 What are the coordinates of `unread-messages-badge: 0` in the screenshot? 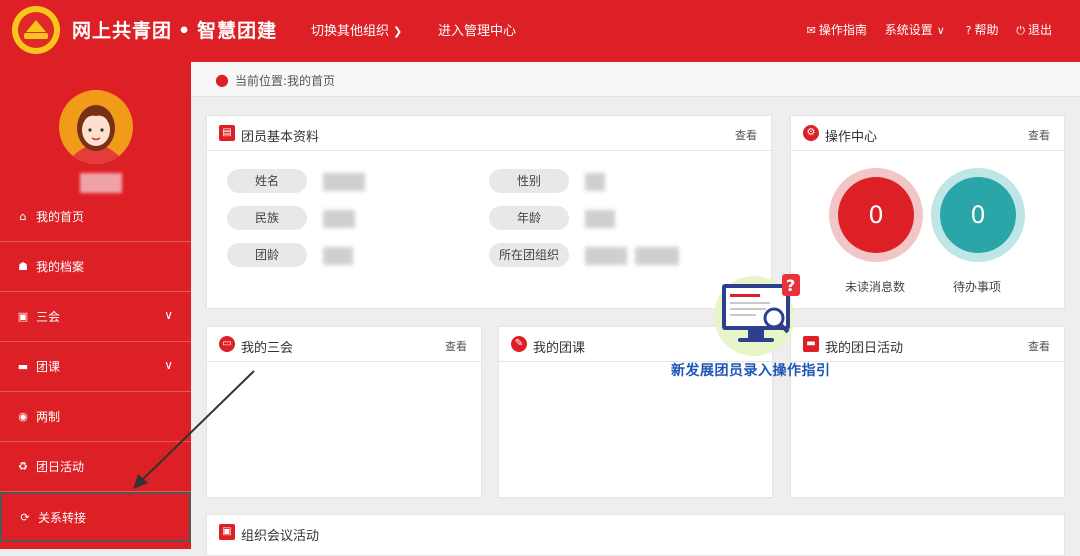 It's located at (876, 215).